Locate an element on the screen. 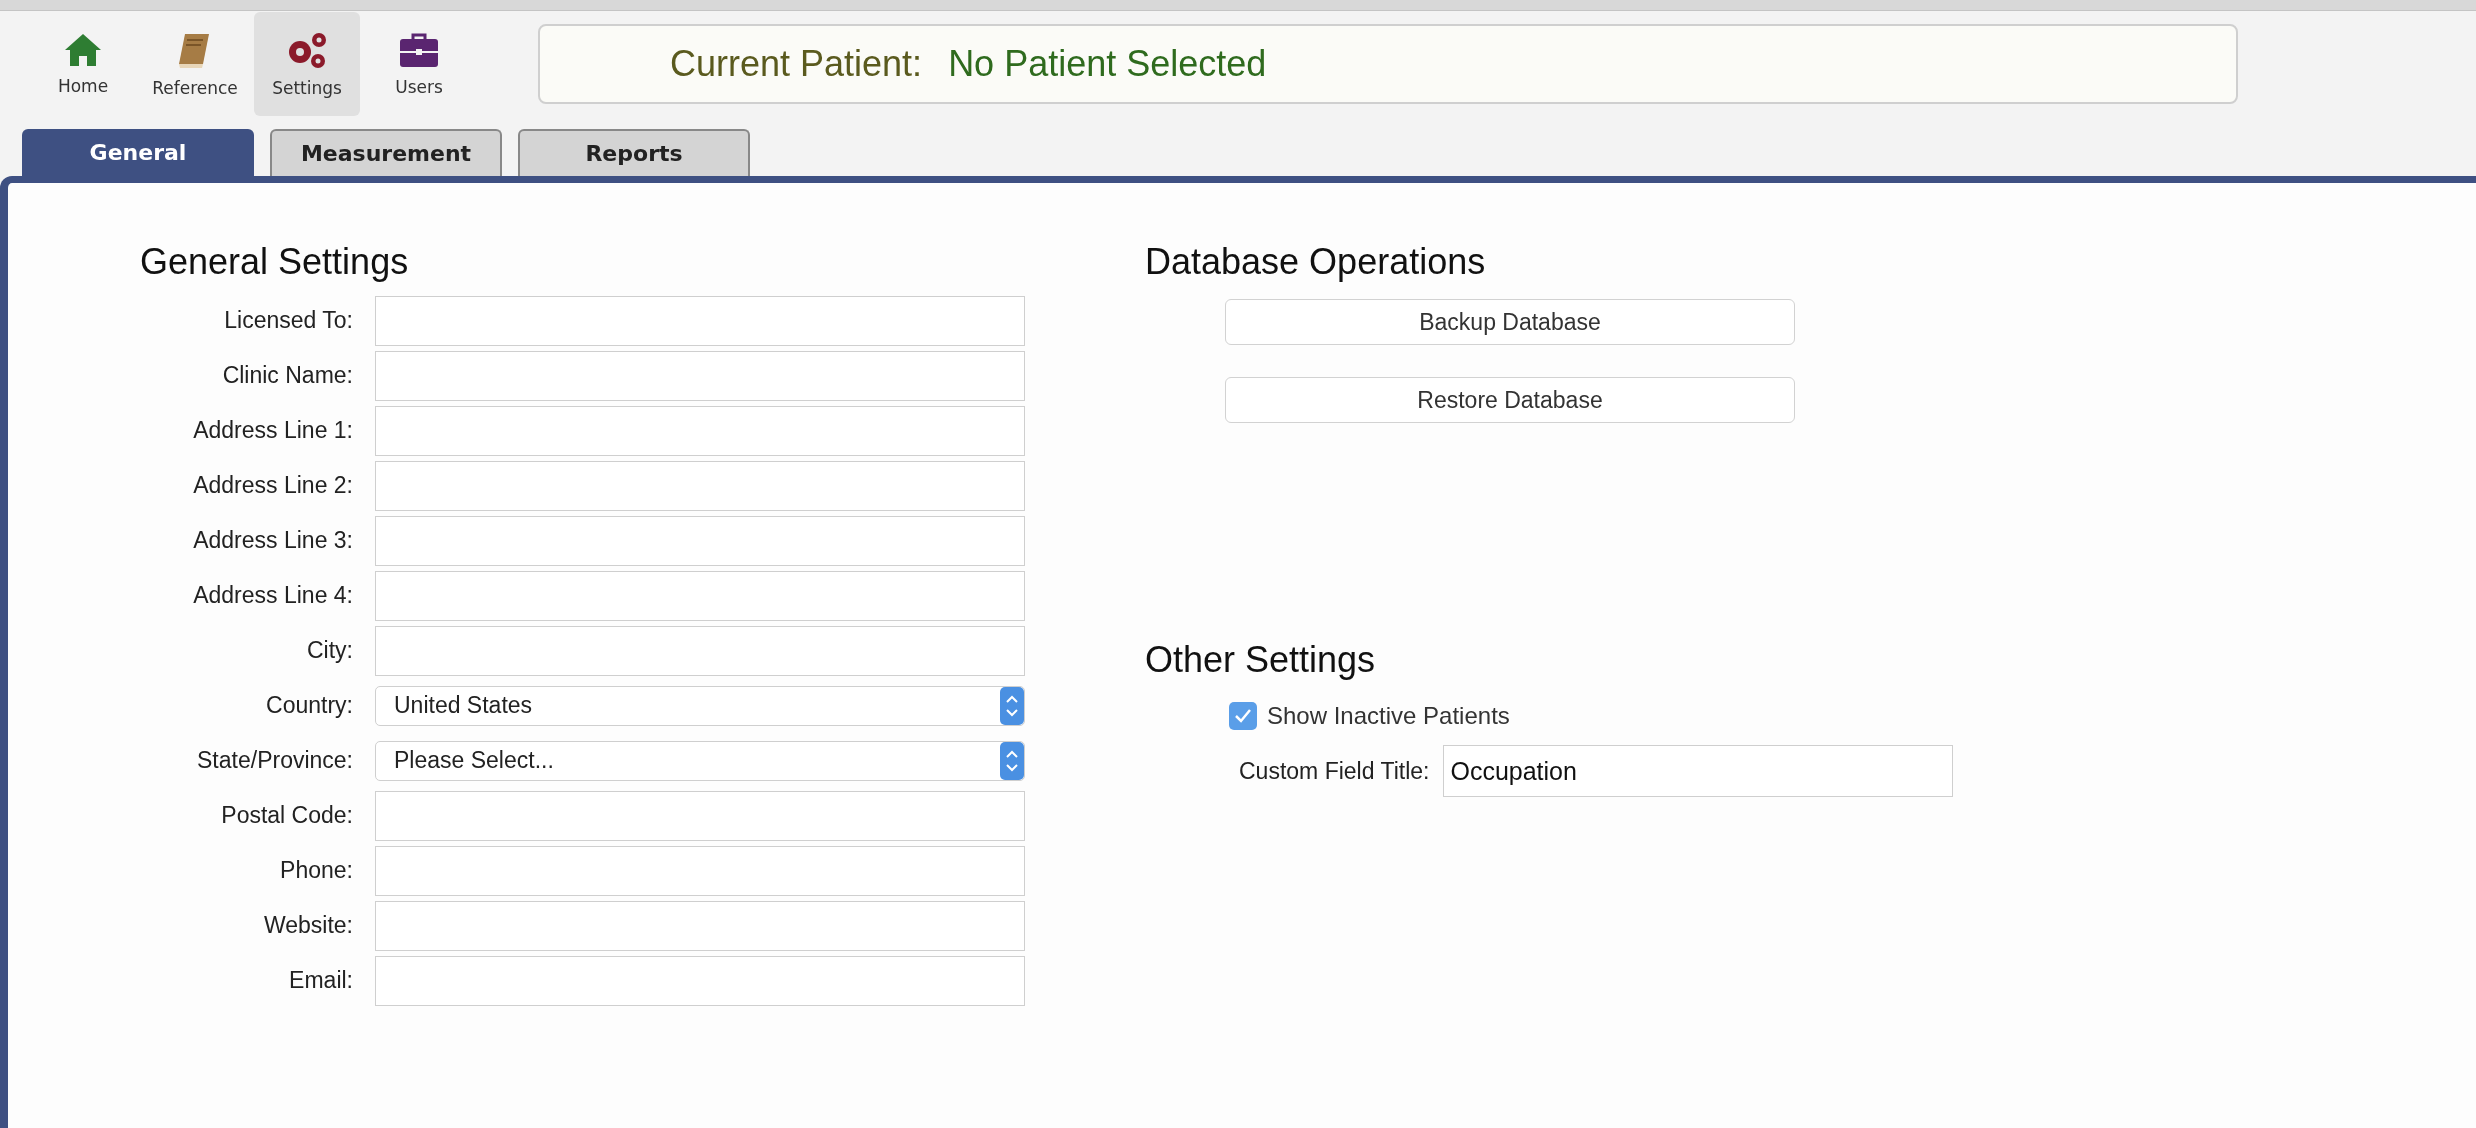  tab: Reports is located at coordinates (634, 152).